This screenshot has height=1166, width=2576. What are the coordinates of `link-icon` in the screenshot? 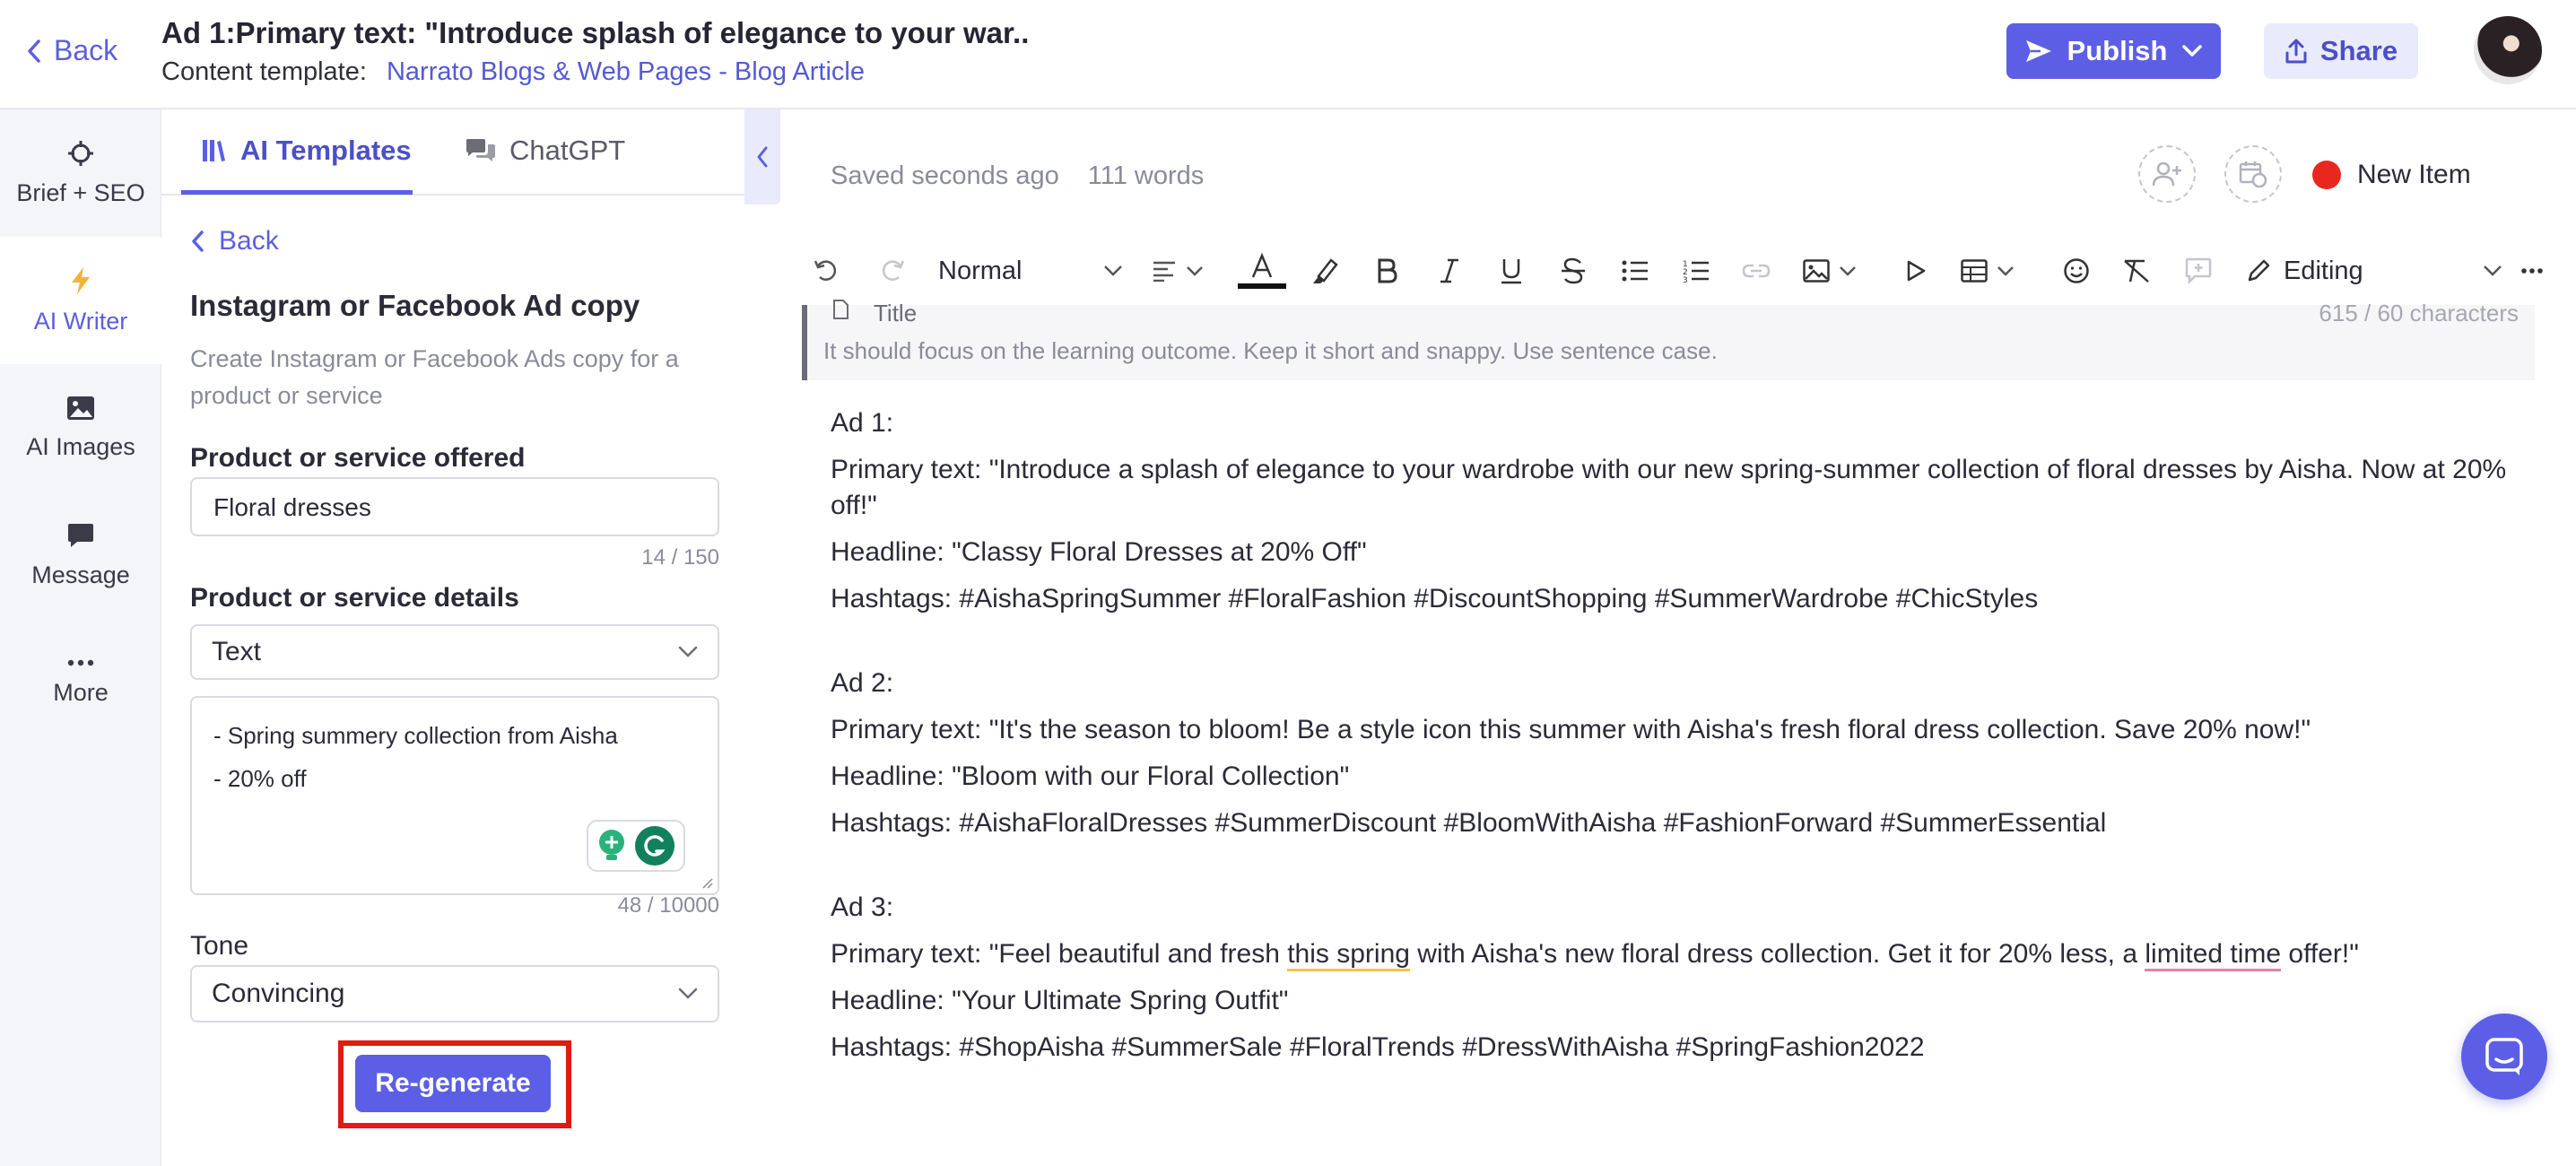 It's located at (1756, 271).